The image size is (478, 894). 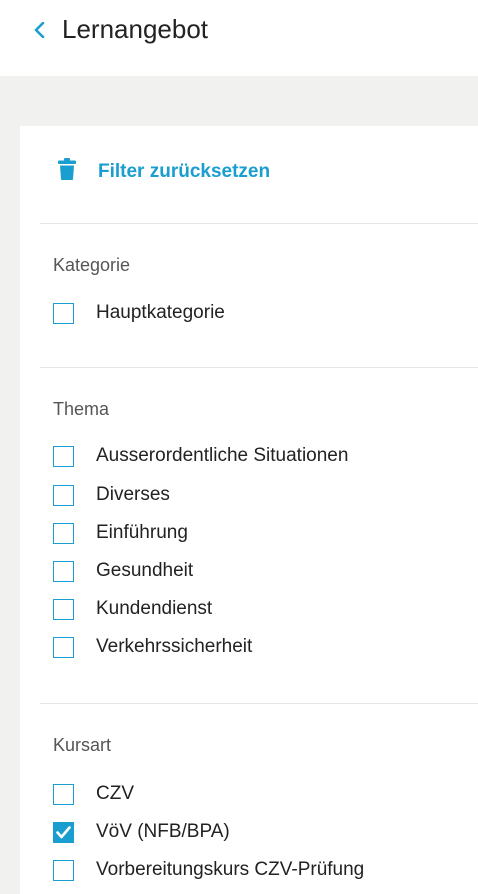 What do you see at coordinates (135, 29) in the screenshot?
I see `page-title: Lernangebot` at bounding box center [135, 29].